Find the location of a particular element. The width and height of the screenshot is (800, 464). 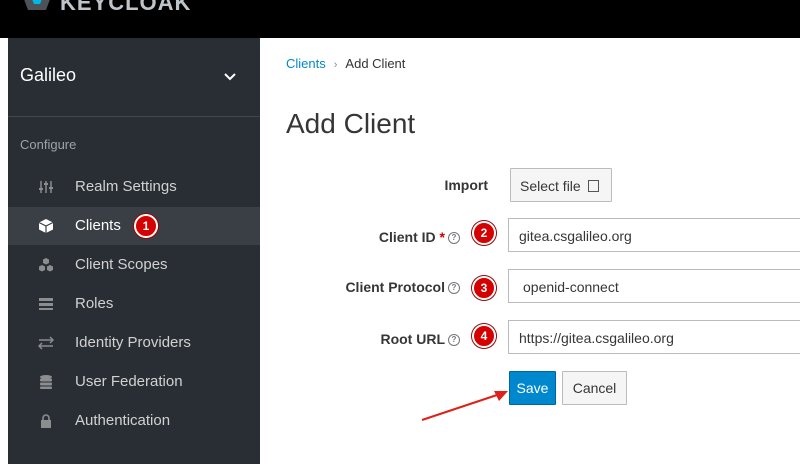

sidebar-item-roles: Roles is located at coordinates (134, 304).